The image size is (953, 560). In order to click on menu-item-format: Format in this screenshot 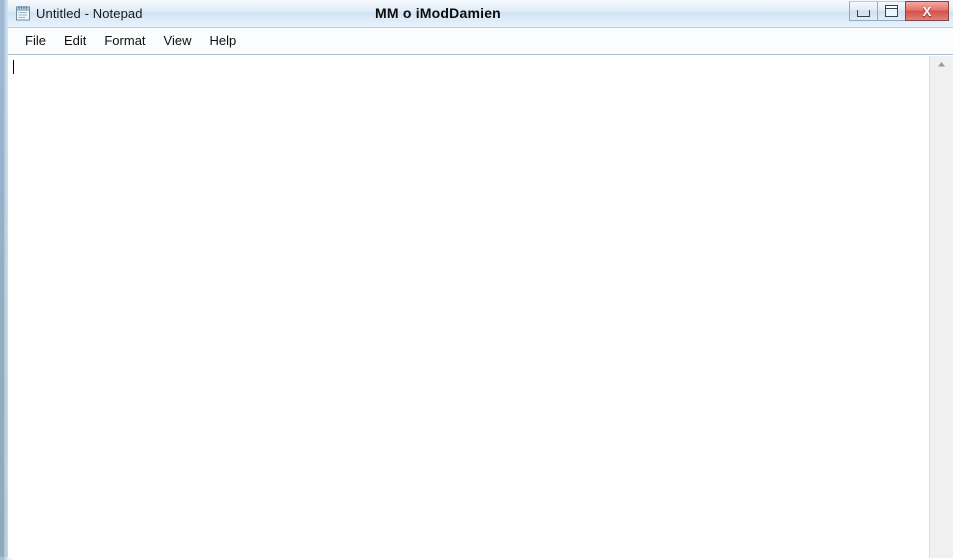, I will do `click(124, 41)`.